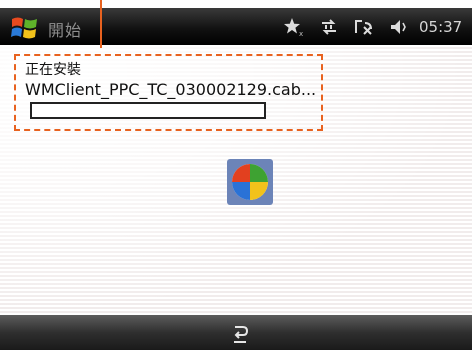  I want to click on no-signal-icon, so click(364, 27).